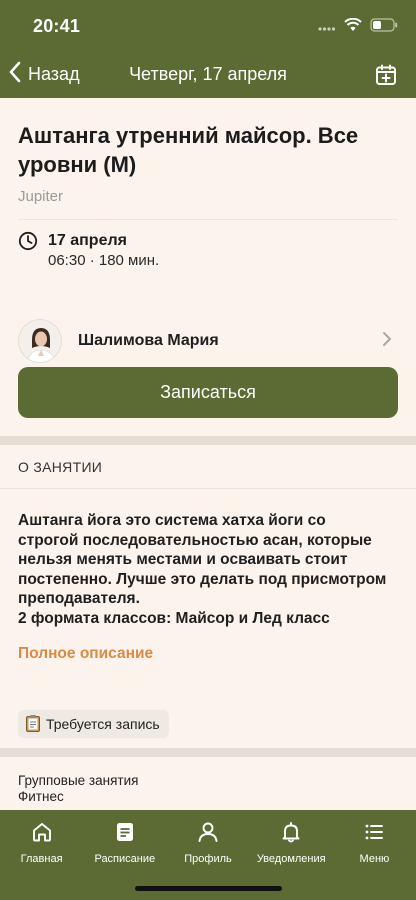  Describe the element at coordinates (208, 261) in the screenshot. I see `event-schedule: 17 апреля 06:30 · 180 мин.` at that location.